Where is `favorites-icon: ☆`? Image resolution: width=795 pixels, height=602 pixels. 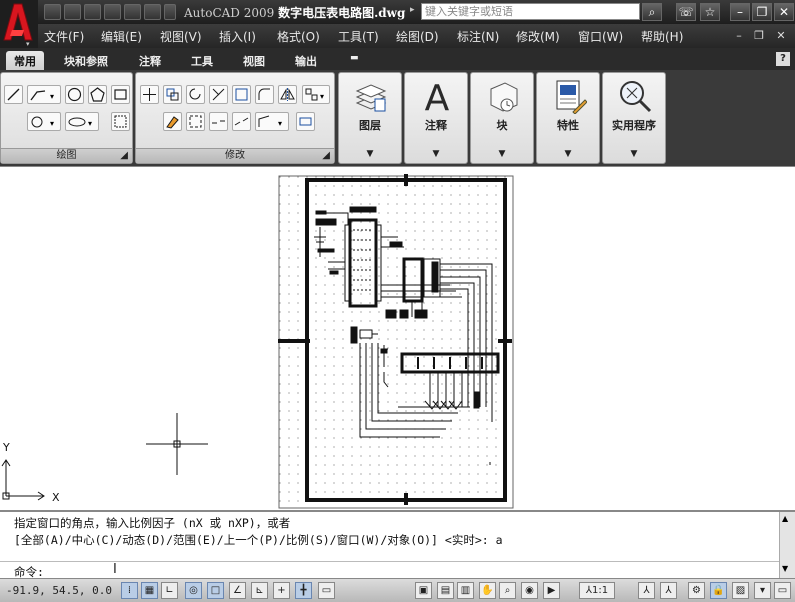
favorites-icon: ☆ is located at coordinates (710, 12).